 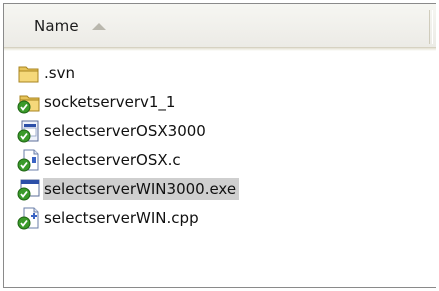 I want to click on file-name: selectserverWIN.cpp, so click(x=121, y=218).